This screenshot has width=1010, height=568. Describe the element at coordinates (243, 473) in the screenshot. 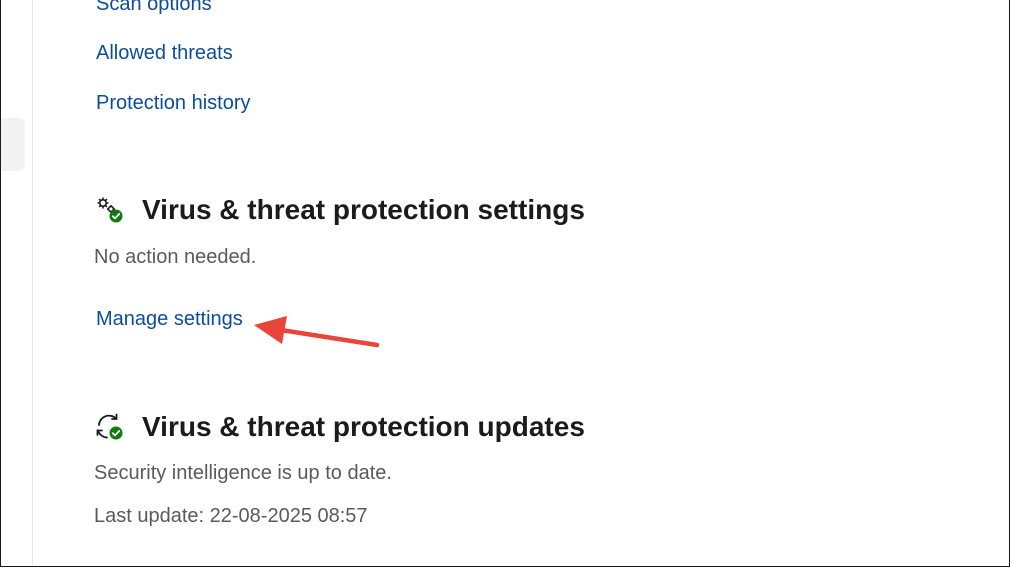

I see `updates-status-text: Security intelligence is up to date.` at that location.